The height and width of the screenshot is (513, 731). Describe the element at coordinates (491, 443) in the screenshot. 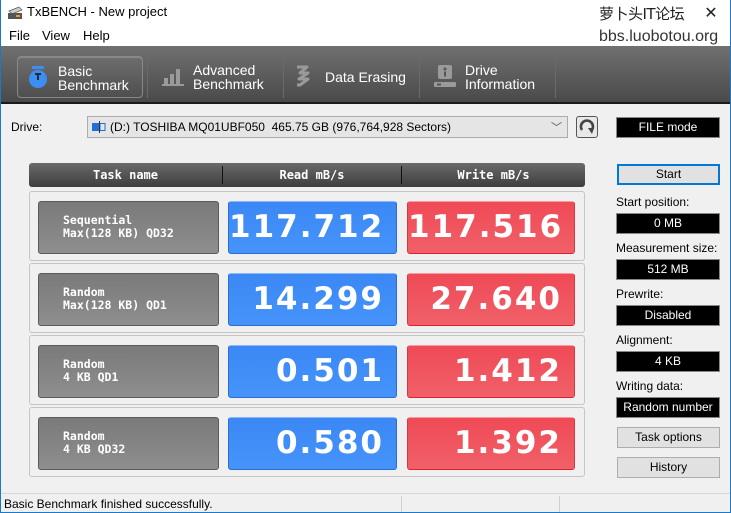

I see `write-result: 1.392` at that location.